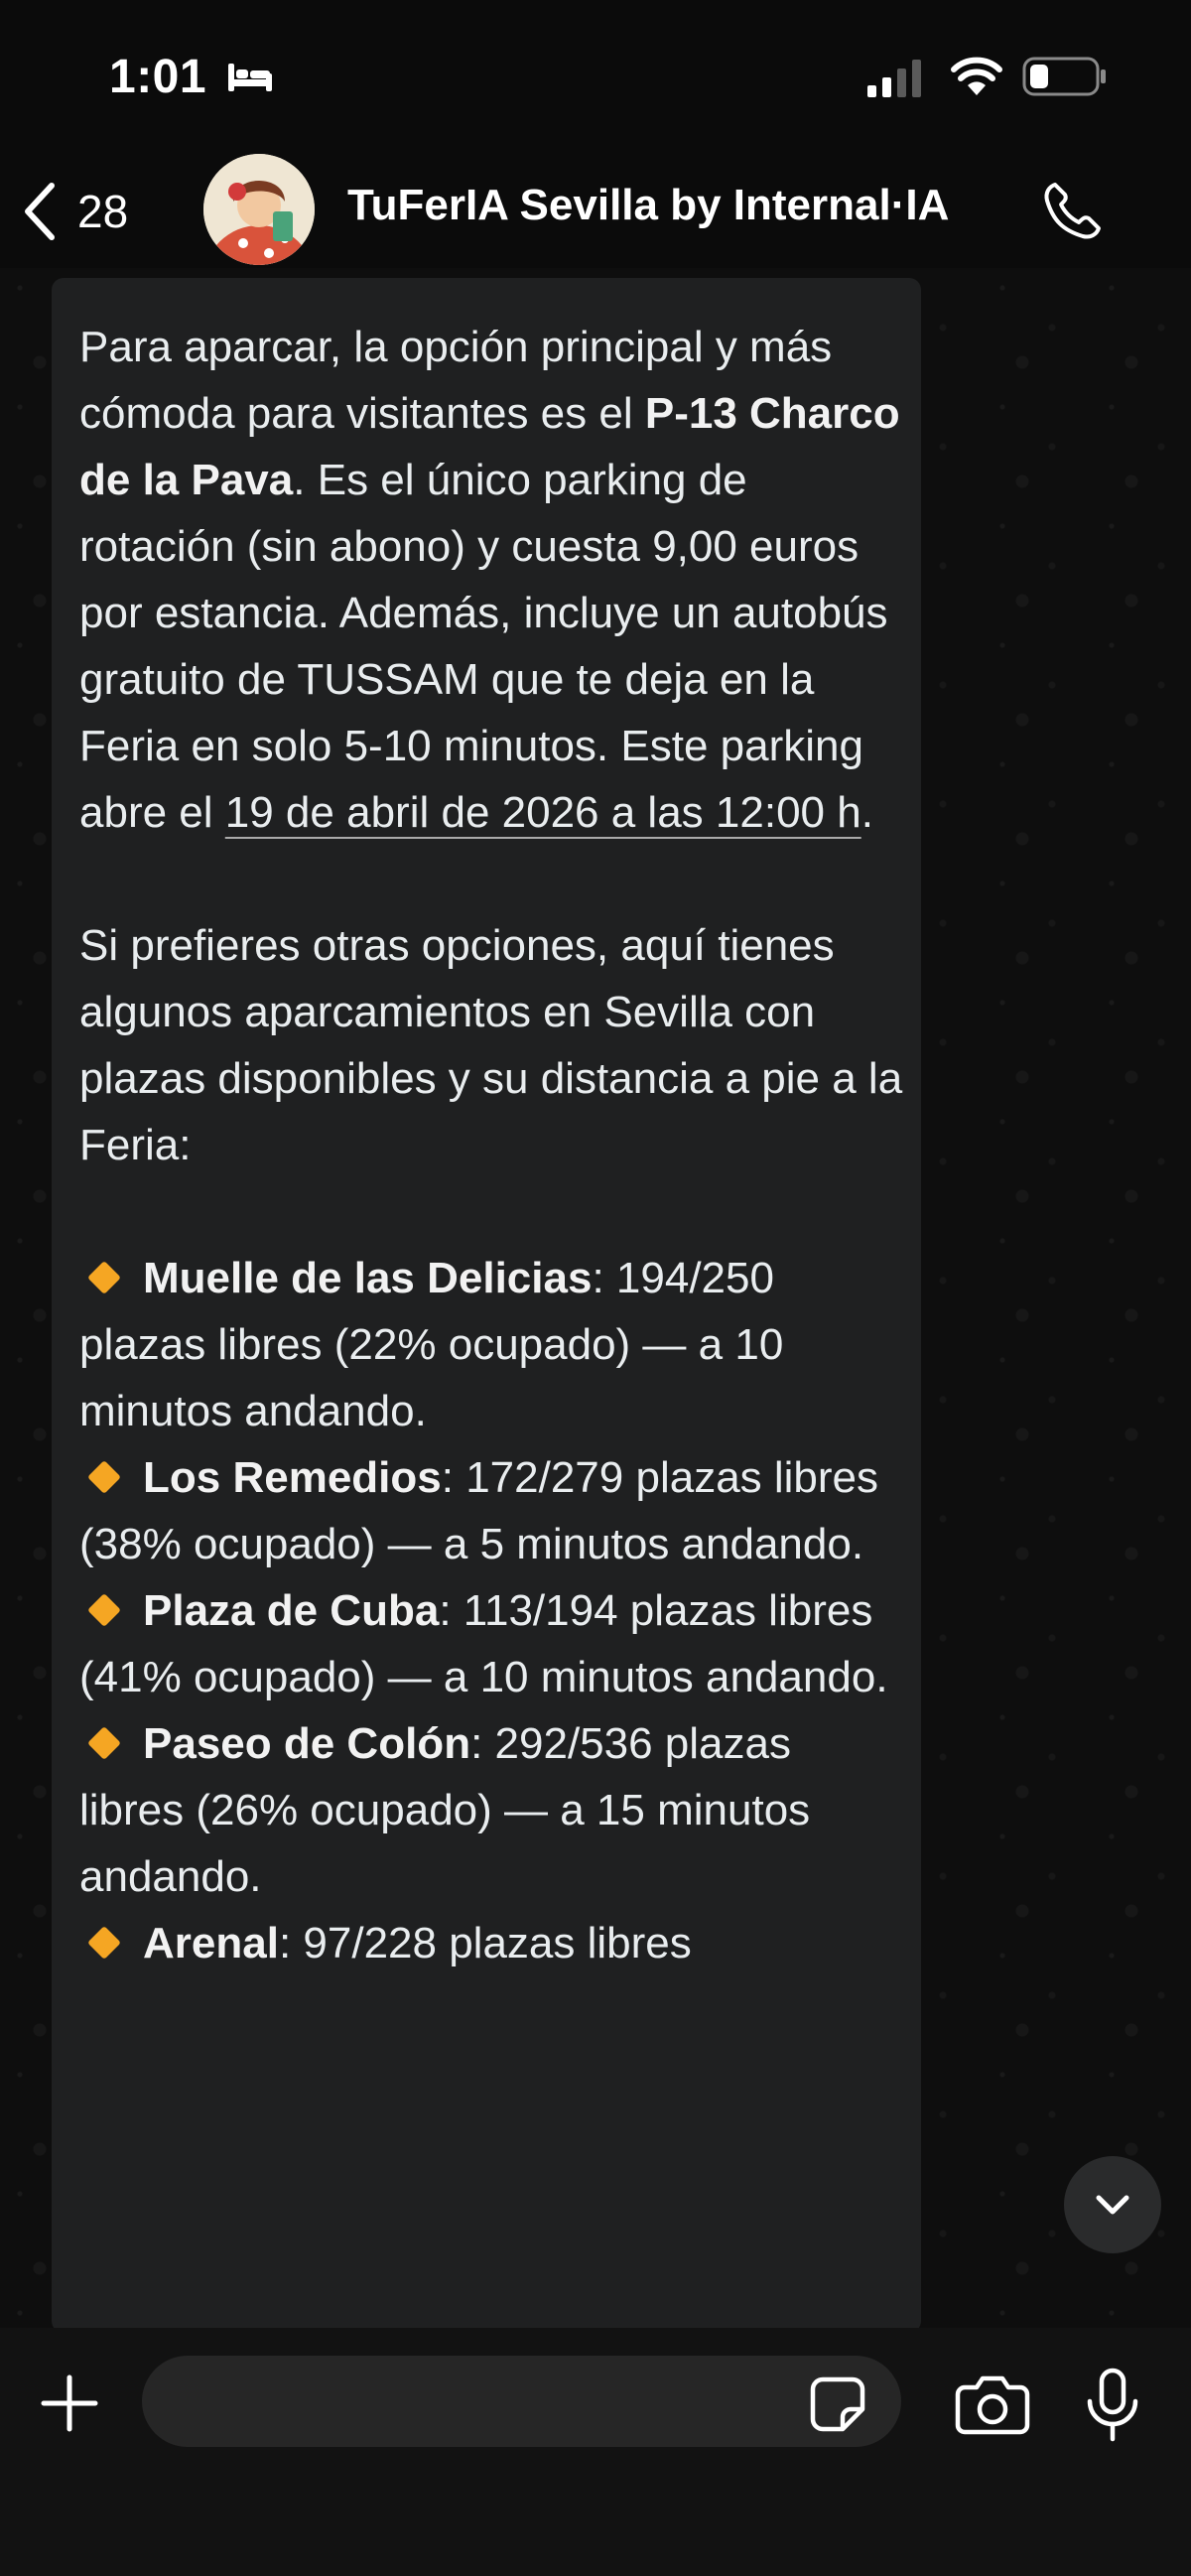 The image size is (1191, 2576). I want to click on mic-icon, so click(1112, 2405).